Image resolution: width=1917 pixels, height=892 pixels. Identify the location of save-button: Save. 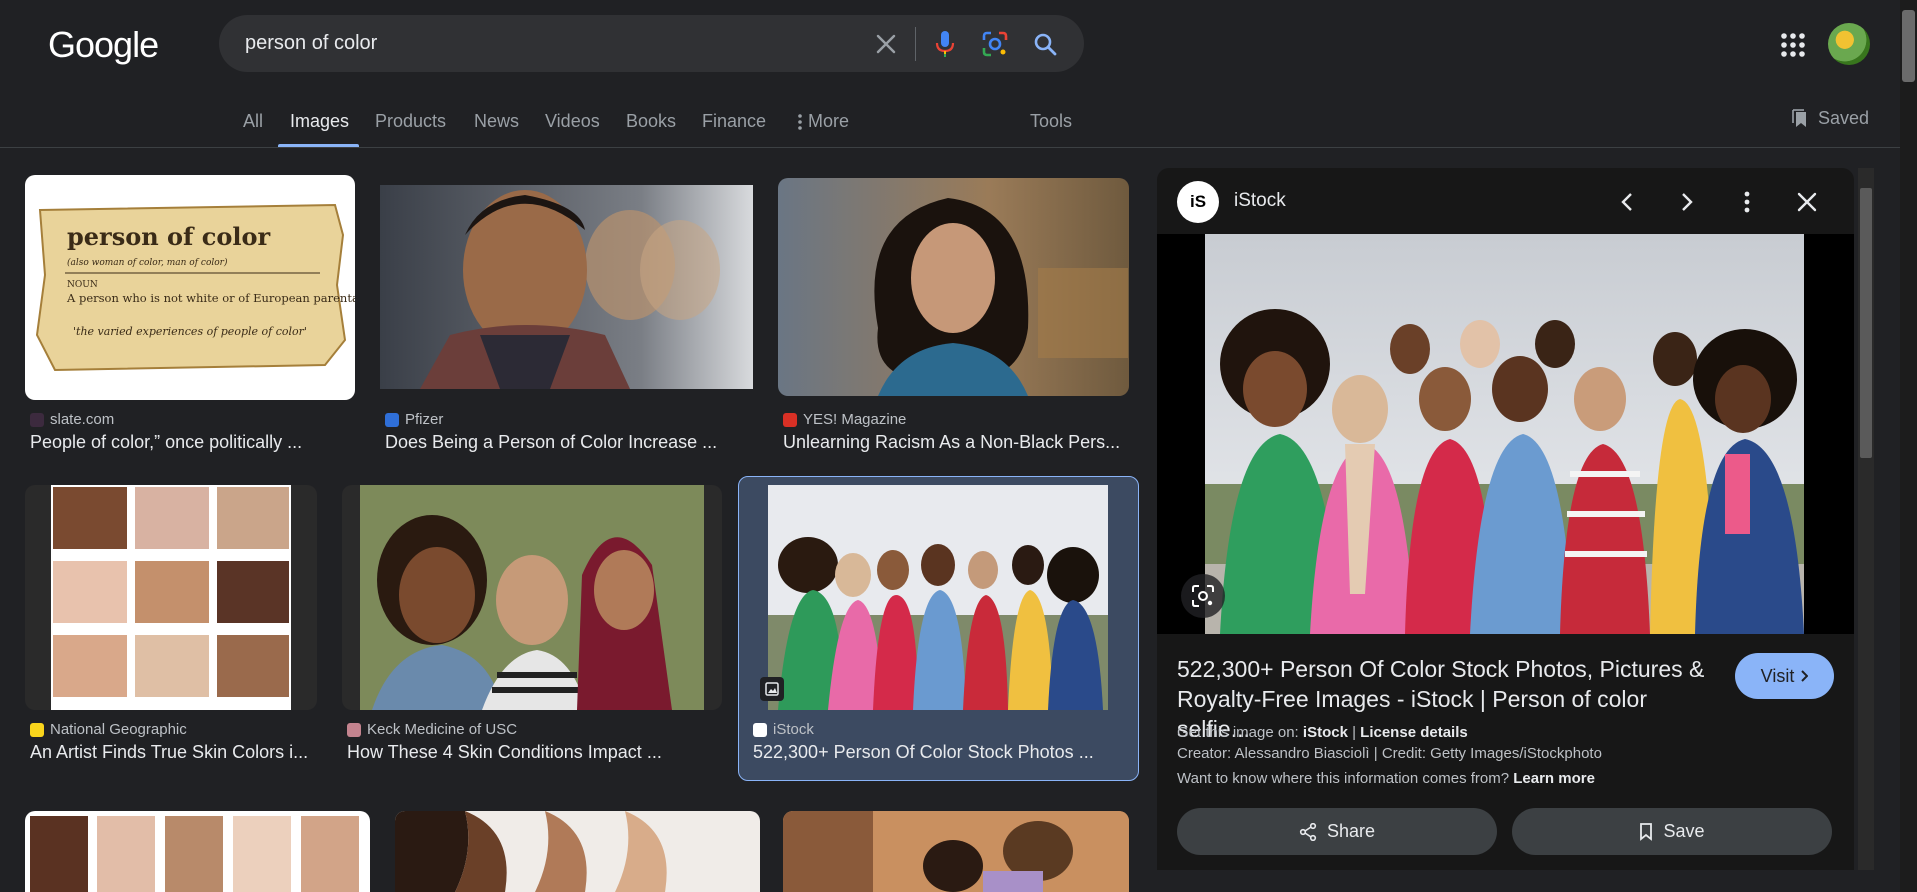
(1672, 831).